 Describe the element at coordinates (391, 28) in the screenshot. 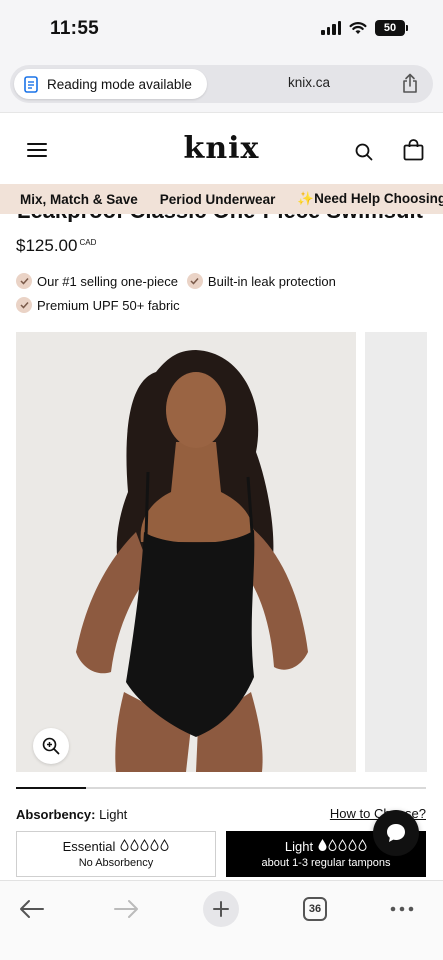

I see `battery-icon: 50` at that location.